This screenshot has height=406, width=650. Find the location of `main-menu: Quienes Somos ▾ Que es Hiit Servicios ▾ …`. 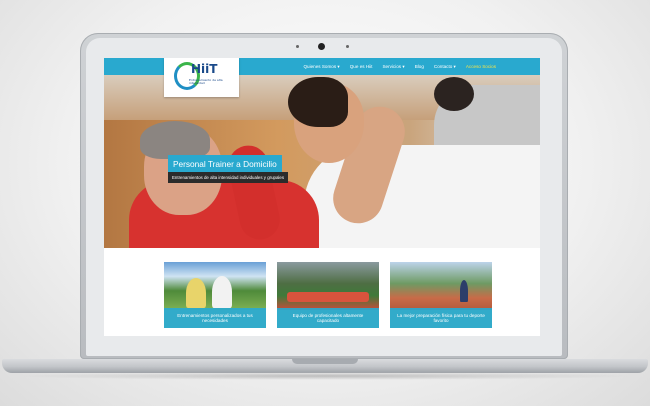

main-menu: Quienes Somos ▾ Que es Hiit Servicios ▾ … is located at coordinates (399, 66).